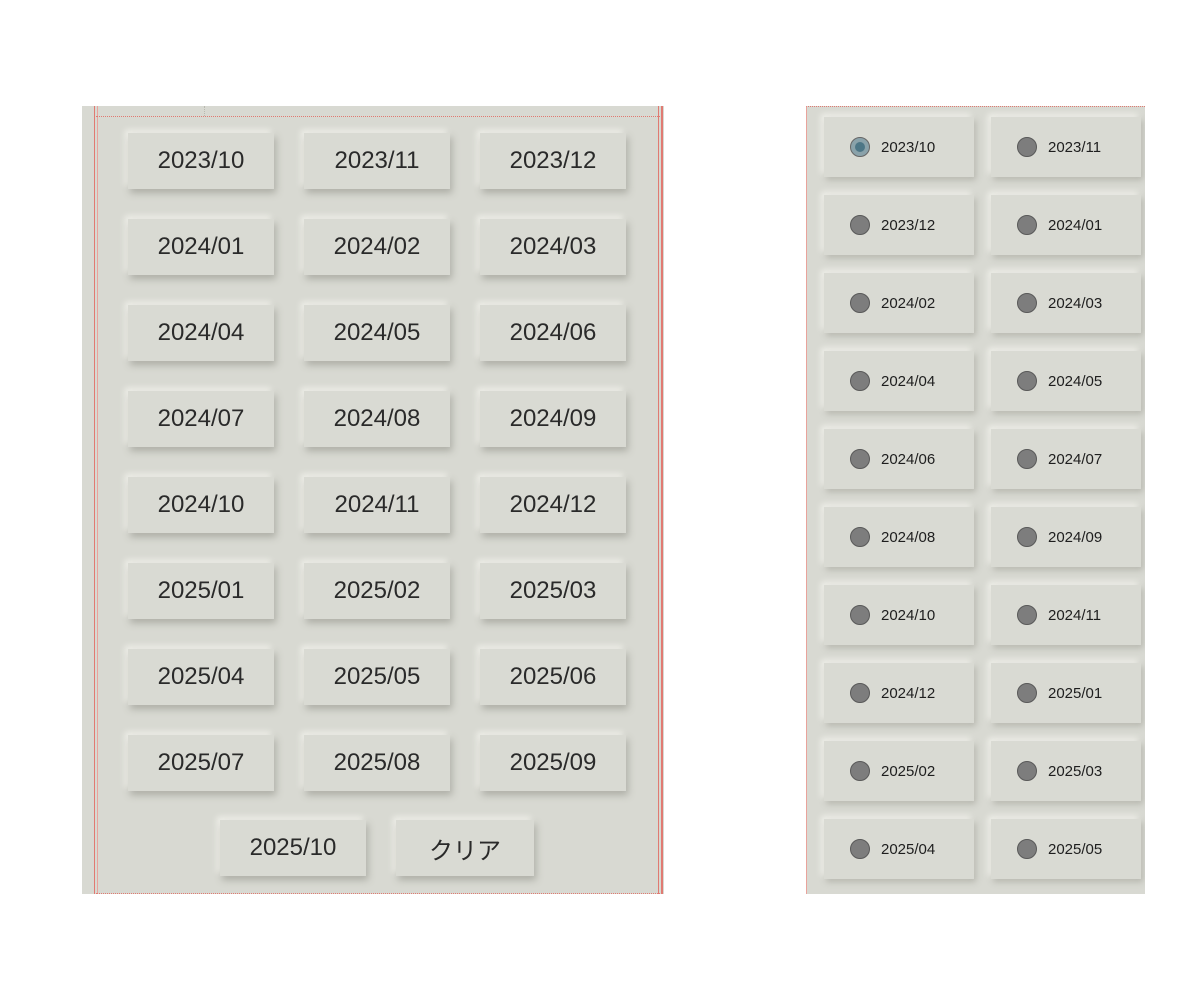 The image size is (1200, 1000). Describe the element at coordinates (465, 848) in the screenshot. I see `clear-button: クリア` at that location.